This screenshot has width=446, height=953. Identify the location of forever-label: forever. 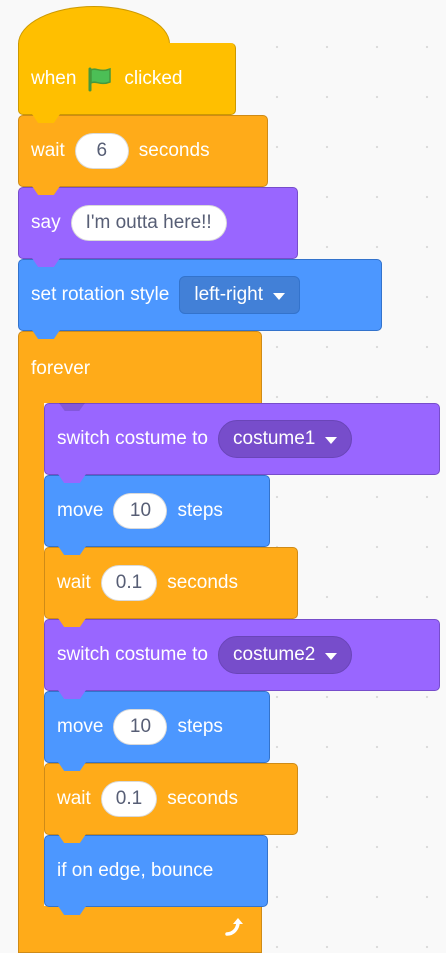
(61, 368).